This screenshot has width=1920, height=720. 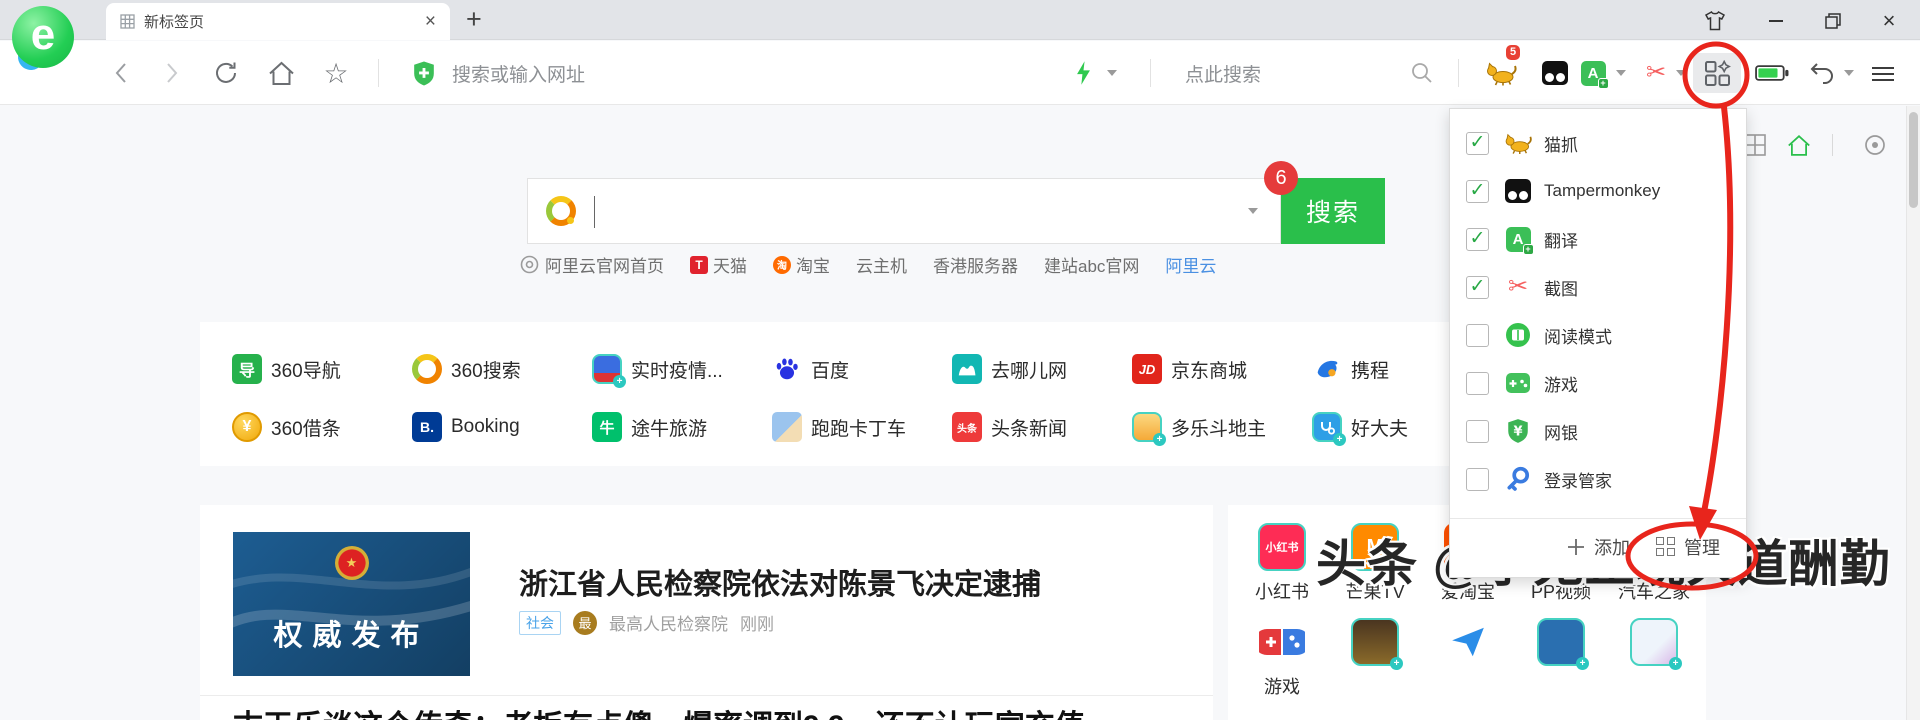 What do you see at coordinates (1715, 21) in the screenshot?
I see `theme-skin-icon` at bounding box center [1715, 21].